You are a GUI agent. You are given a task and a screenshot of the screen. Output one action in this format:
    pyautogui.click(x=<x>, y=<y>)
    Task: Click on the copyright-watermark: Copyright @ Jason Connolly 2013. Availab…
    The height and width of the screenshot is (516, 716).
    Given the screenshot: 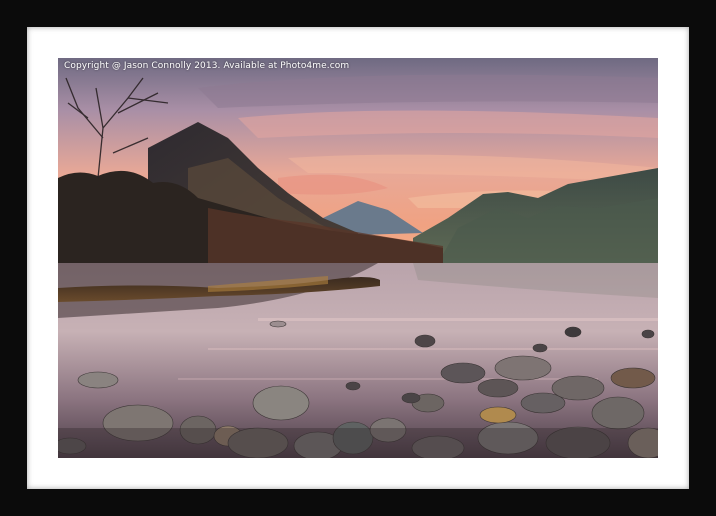 What is the action you would take?
    pyautogui.click(x=207, y=66)
    